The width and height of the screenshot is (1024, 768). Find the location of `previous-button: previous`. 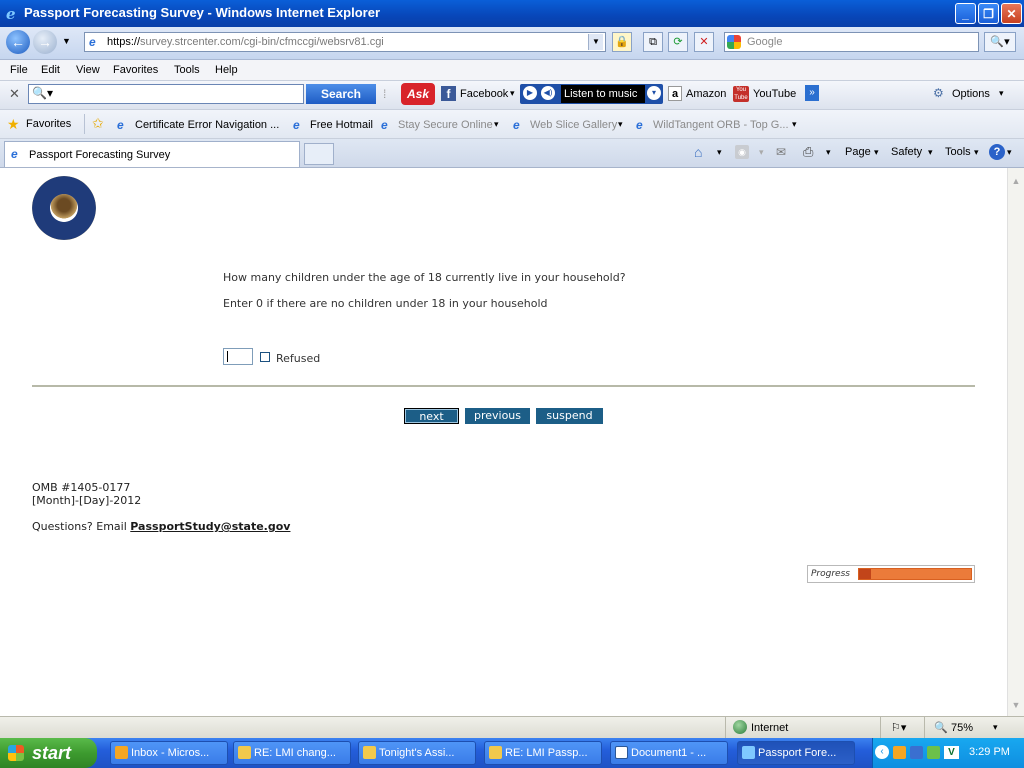

previous-button: previous is located at coordinates (497, 416).